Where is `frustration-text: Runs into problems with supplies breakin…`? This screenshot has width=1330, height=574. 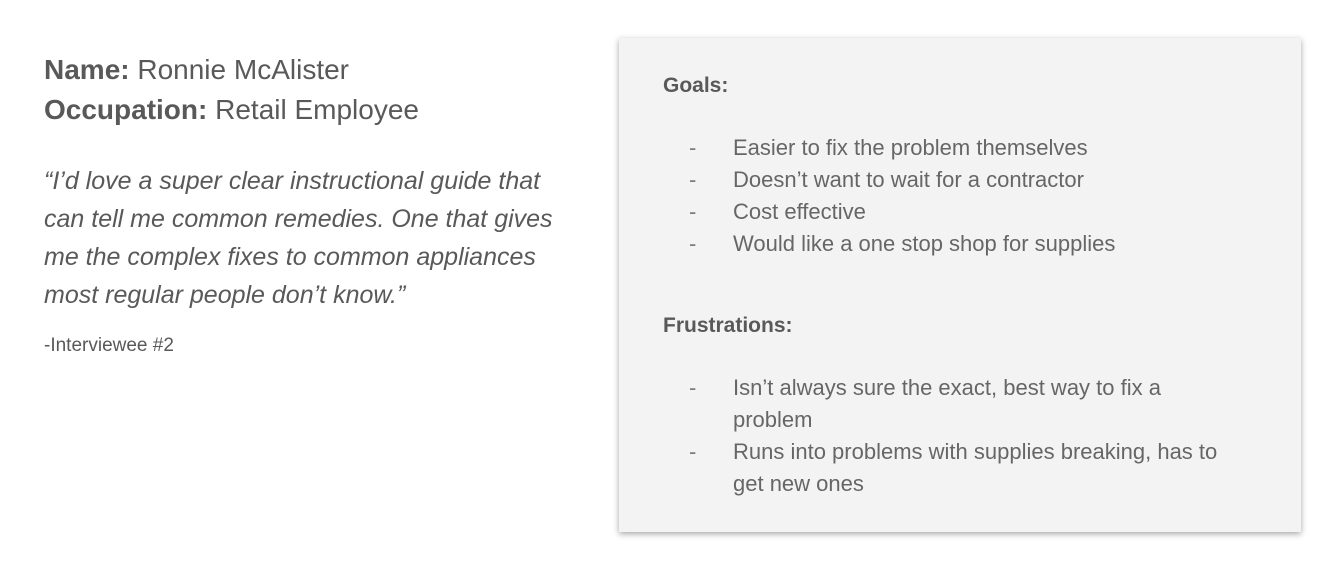
frustration-text: Runs into problems with supplies breakin… is located at coordinates (975, 467).